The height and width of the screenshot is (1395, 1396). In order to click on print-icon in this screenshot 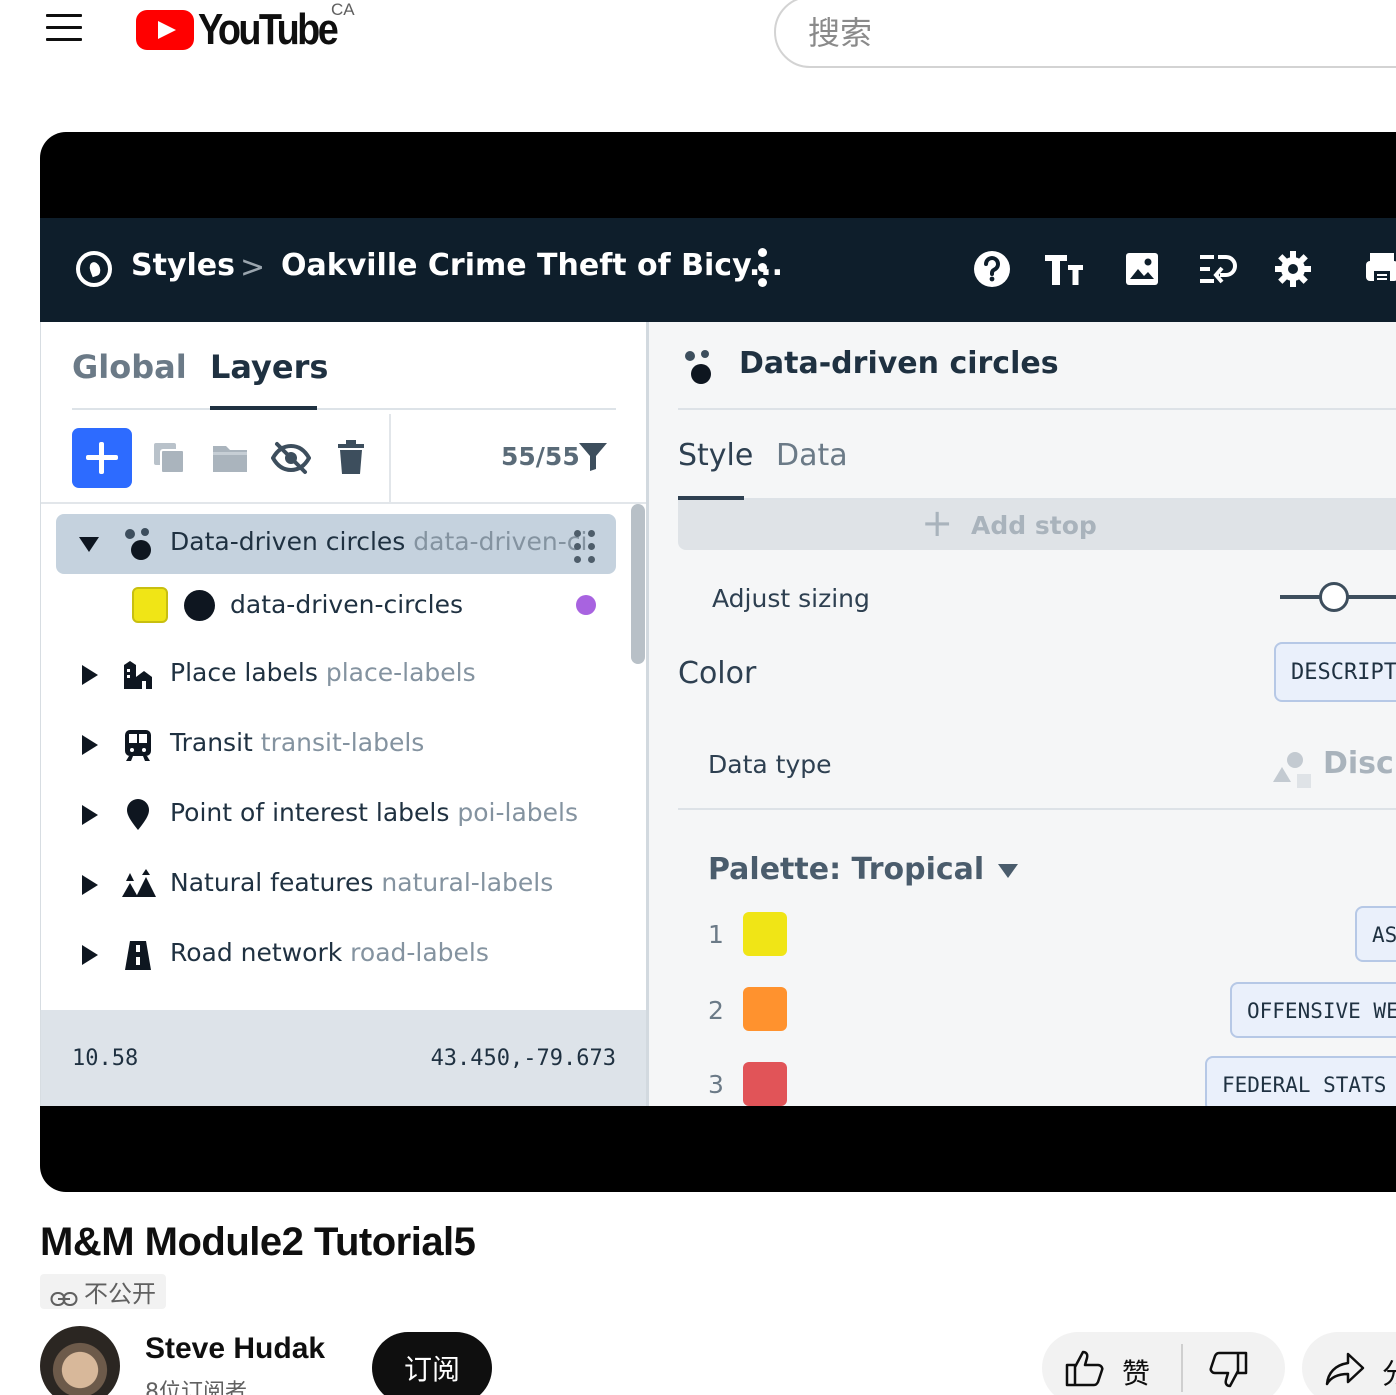, I will do `click(1378, 269)`.